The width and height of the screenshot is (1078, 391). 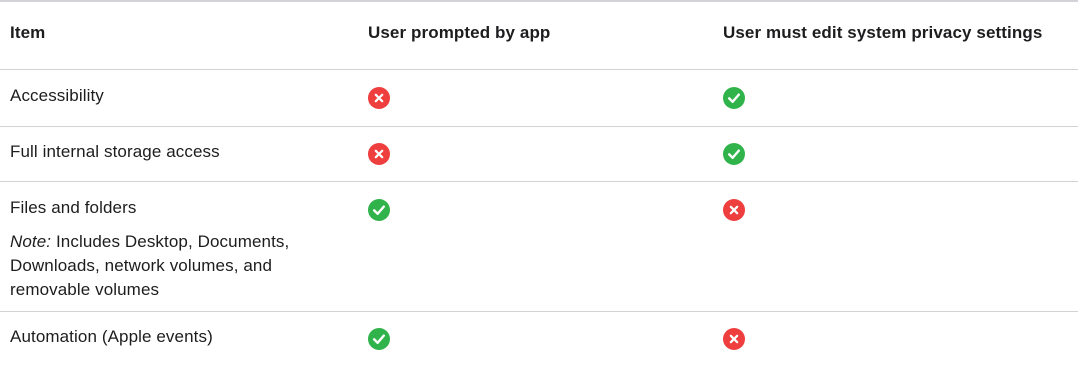 What do you see at coordinates (115, 151) in the screenshot?
I see `item-label: Full internal storage access` at bounding box center [115, 151].